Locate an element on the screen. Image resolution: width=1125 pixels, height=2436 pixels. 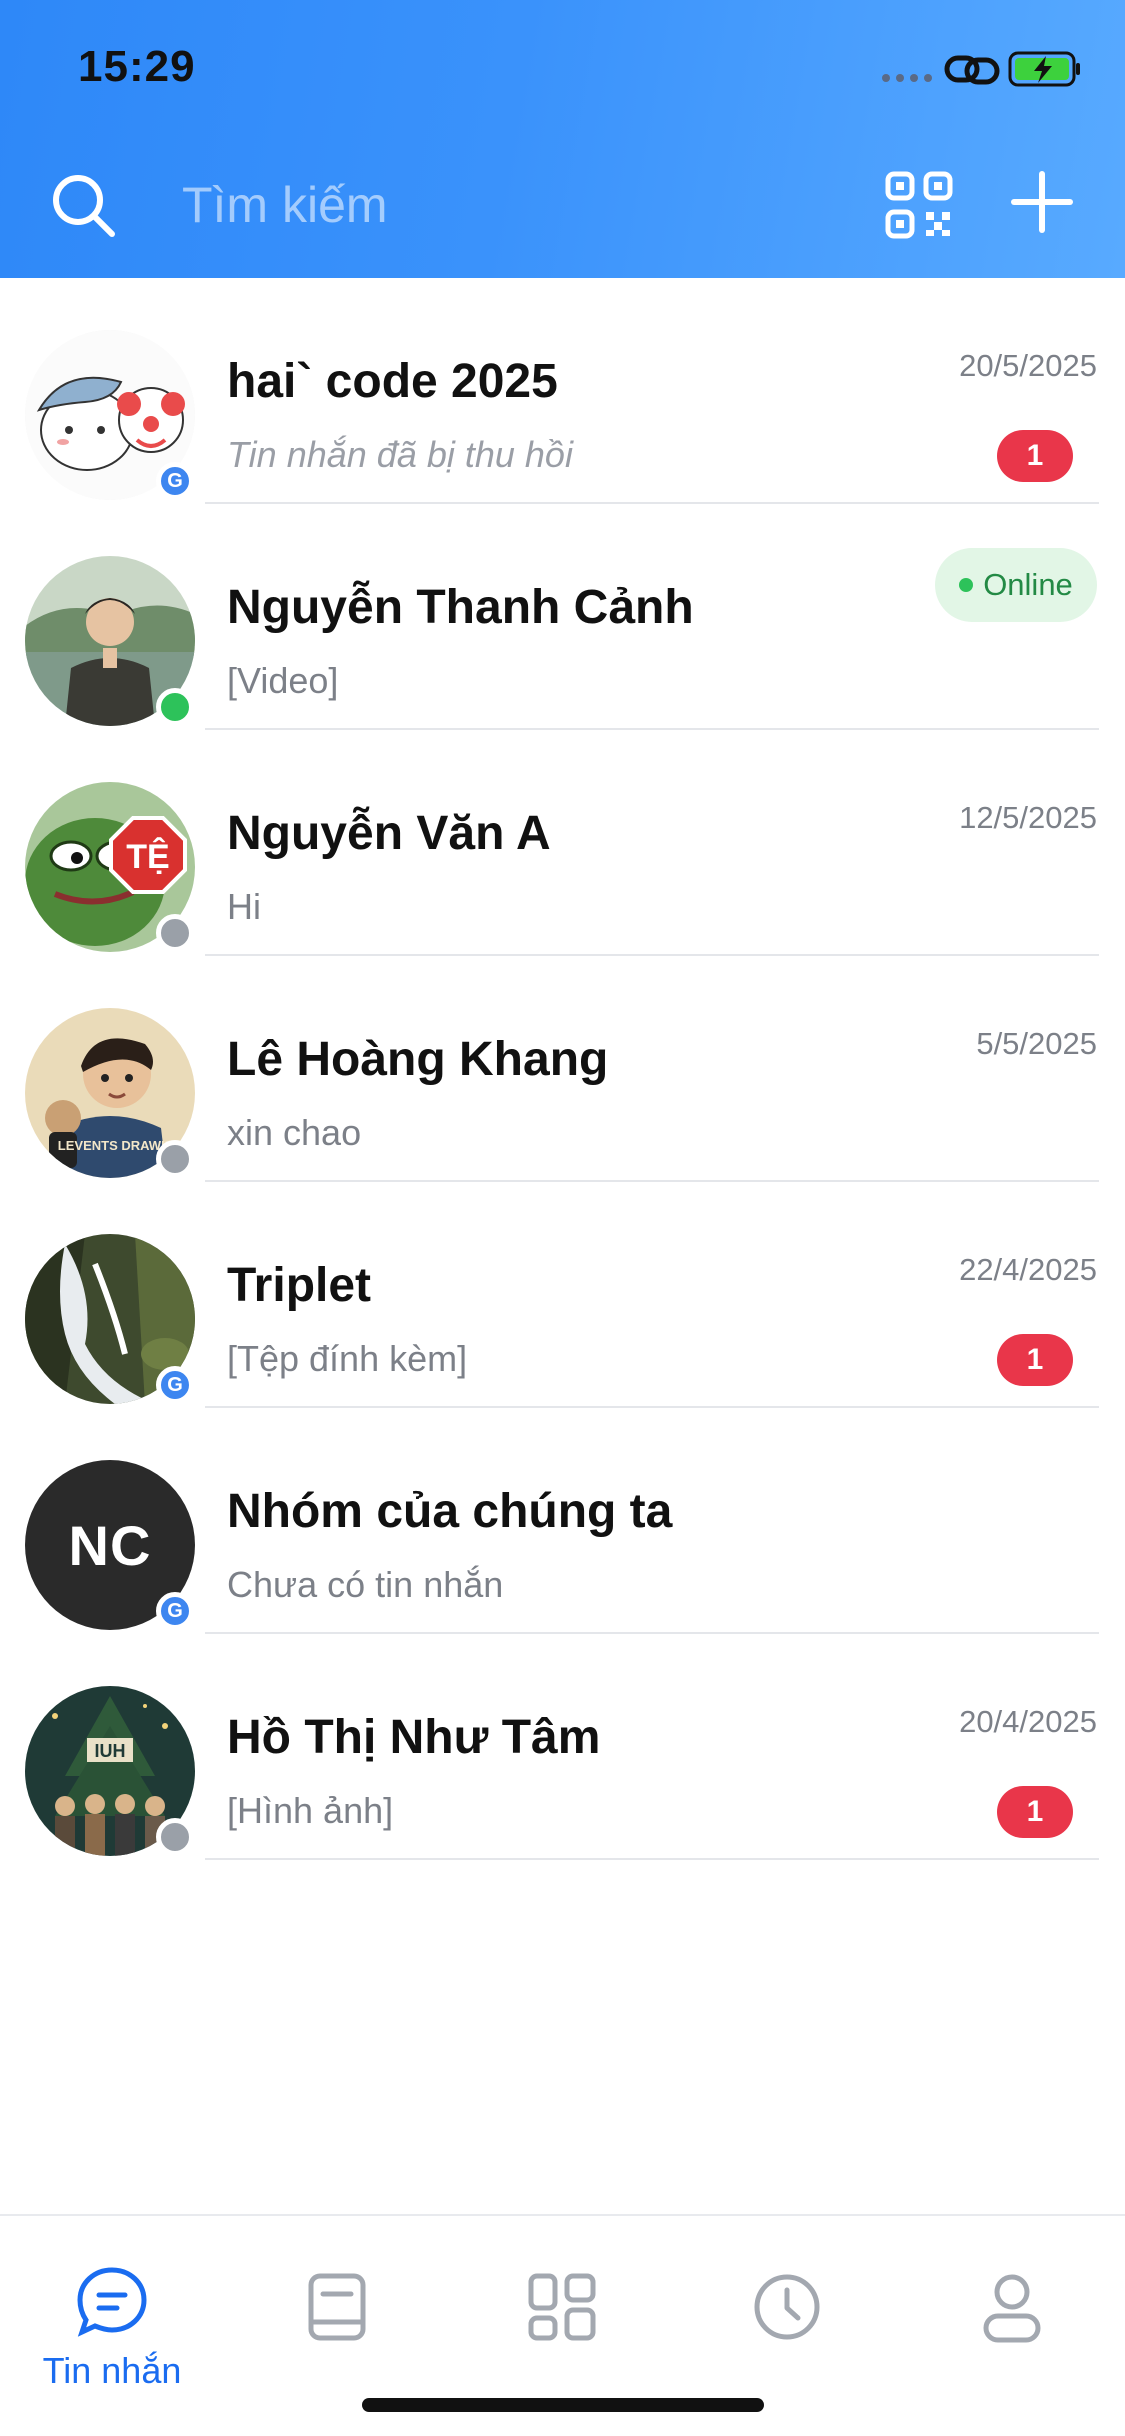
online-badge: Online is located at coordinates (1016, 585).